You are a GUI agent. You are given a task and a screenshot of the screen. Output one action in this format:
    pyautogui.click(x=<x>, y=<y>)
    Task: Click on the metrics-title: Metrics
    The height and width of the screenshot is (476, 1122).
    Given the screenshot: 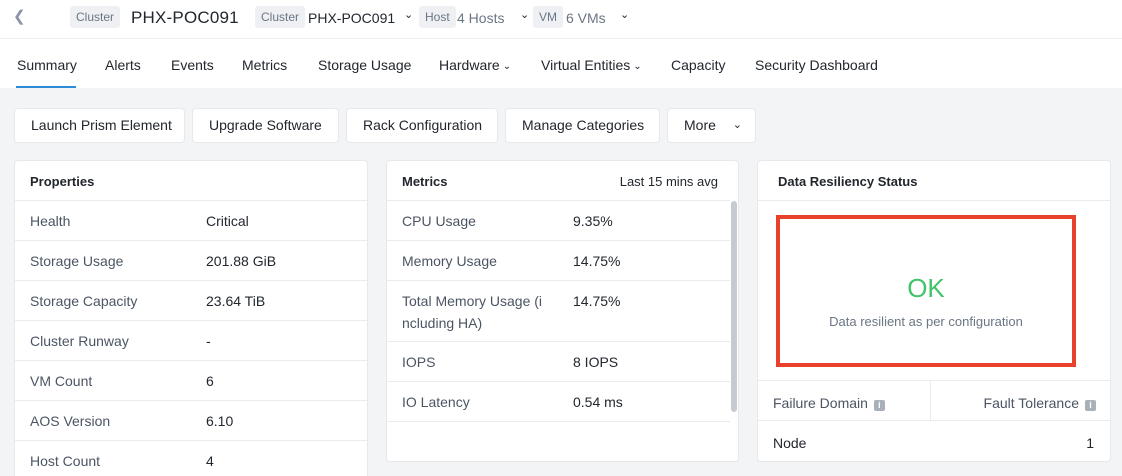 What is the action you would take?
    pyautogui.click(x=425, y=181)
    